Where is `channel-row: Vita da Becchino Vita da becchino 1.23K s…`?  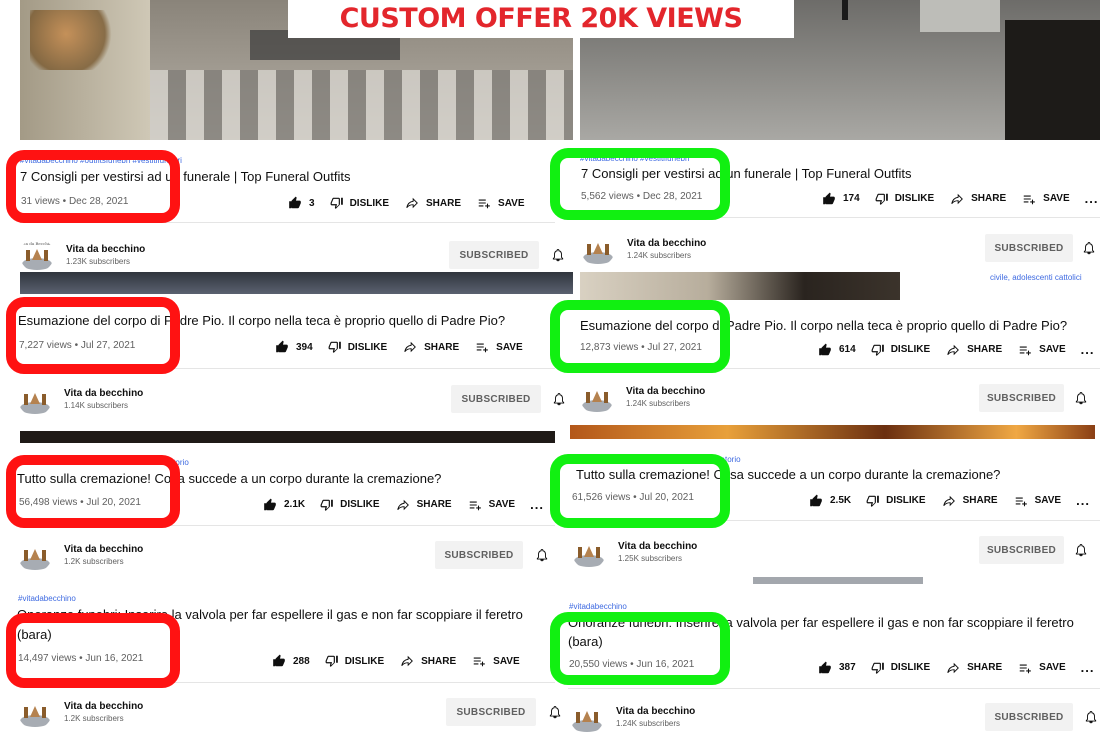 channel-row: Vita da Becchino Vita da becchino 1.23K s… is located at coordinates (82, 255).